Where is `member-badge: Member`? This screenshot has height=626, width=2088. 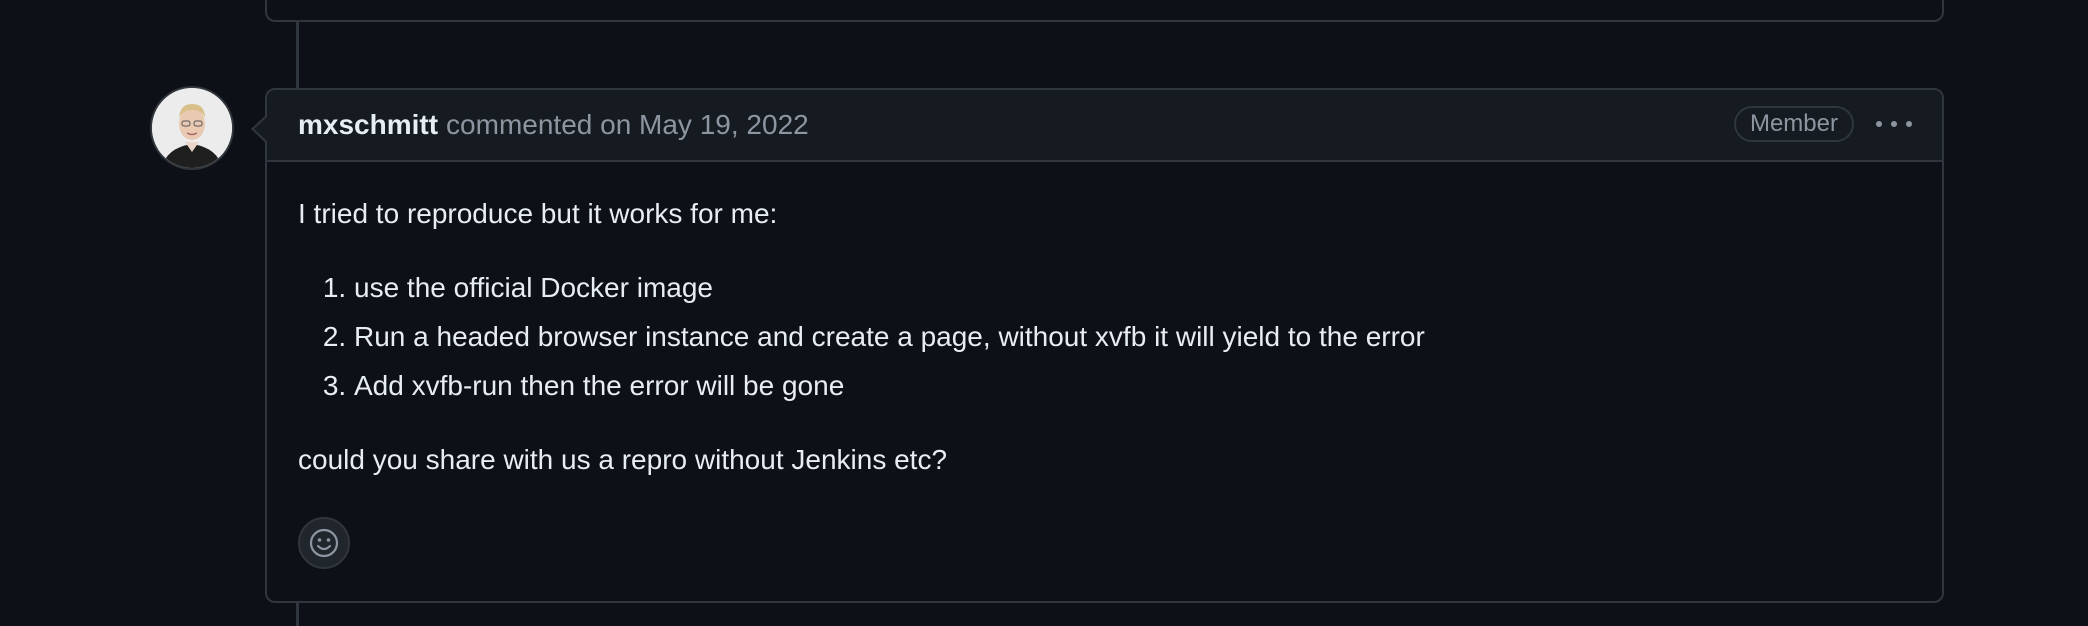
member-badge: Member is located at coordinates (1793, 124).